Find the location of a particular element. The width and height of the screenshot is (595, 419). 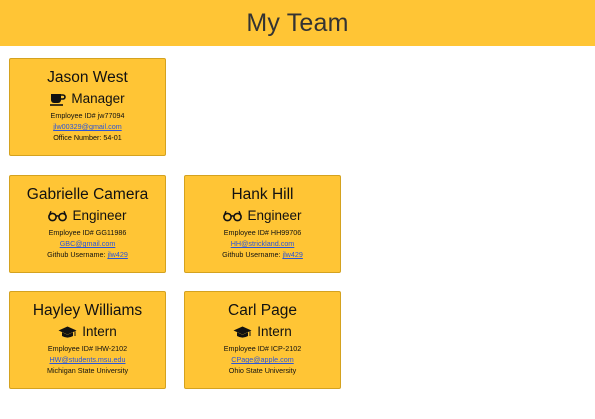

employee-name: Hank Hill is located at coordinates (262, 194).